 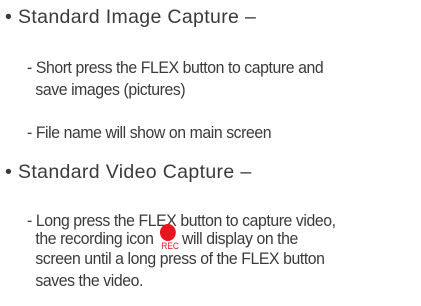 What do you see at coordinates (89, 280) in the screenshot?
I see `video-capture-item-line-4: saves the video.` at bounding box center [89, 280].